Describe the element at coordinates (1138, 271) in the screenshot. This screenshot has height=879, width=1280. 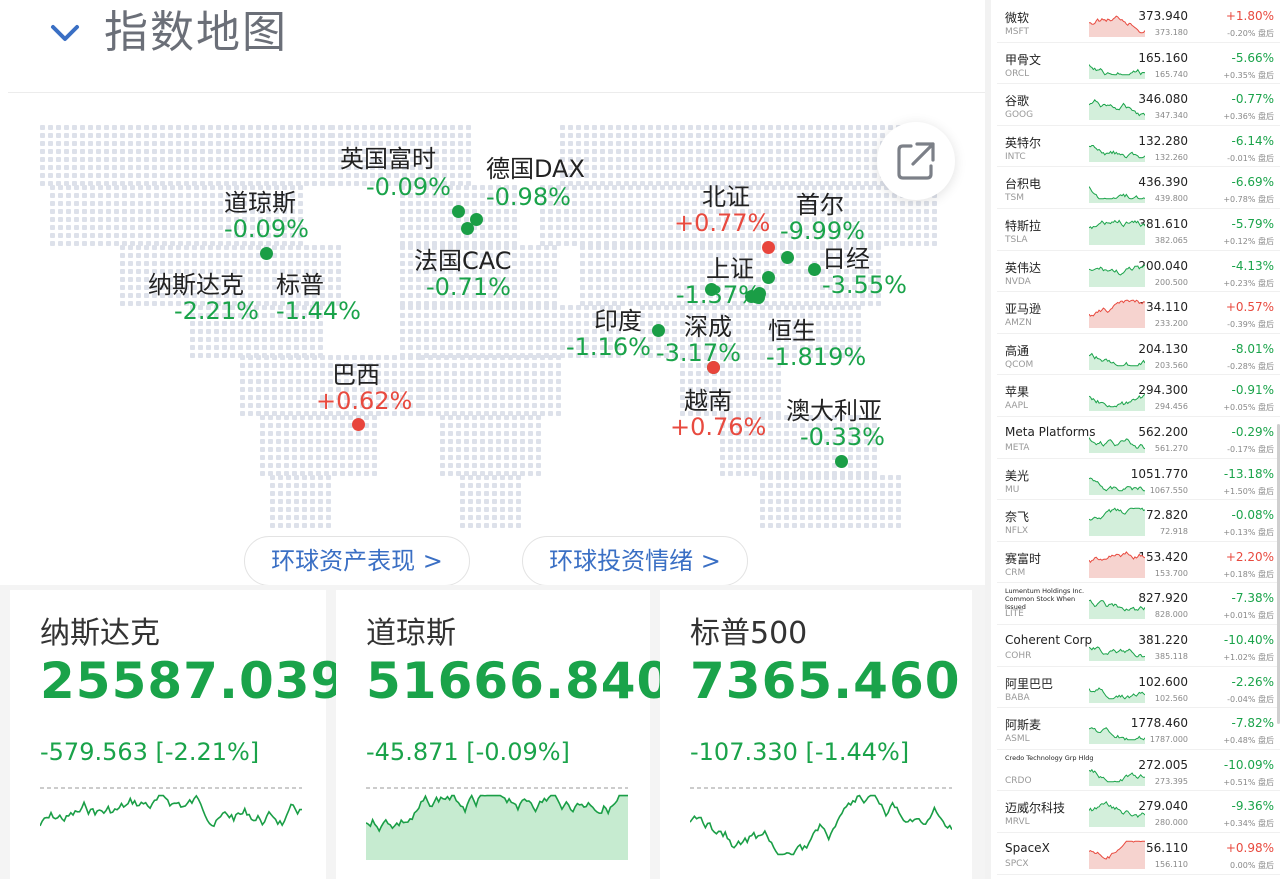
I see `stock-row: 英伟达 NVDA 200.040 200.500 -4.13% +0.23% 盘后` at that location.